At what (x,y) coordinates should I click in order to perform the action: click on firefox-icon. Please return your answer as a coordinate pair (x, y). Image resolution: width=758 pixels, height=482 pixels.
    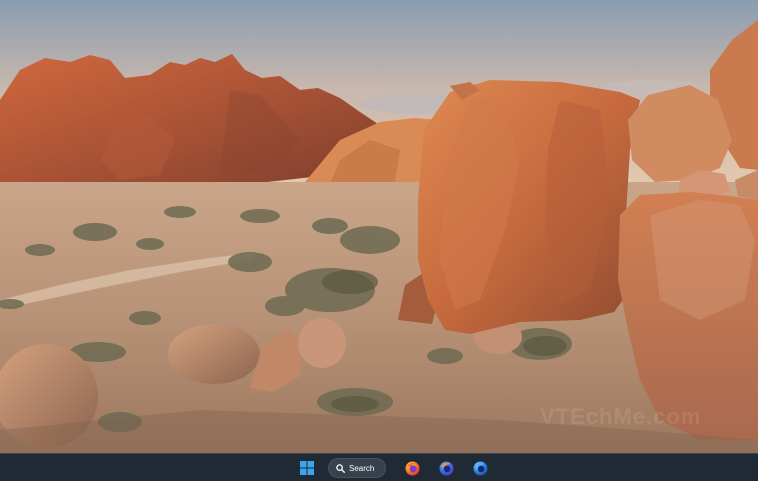
    Looking at the image, I should click on (412, 468).